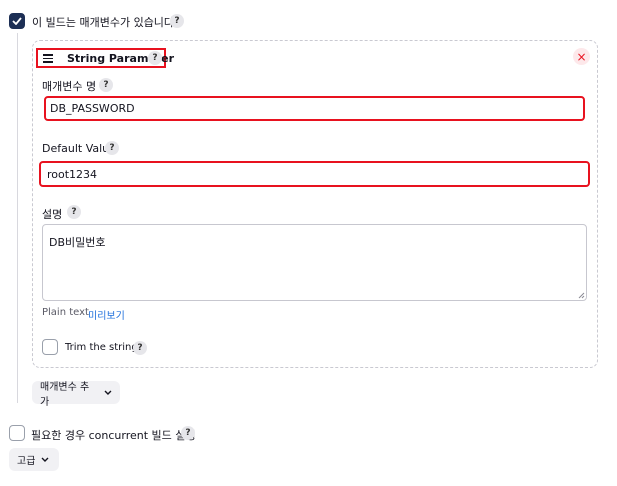  Describe the element at coordinates (314, 262) in the screenshot. I see `description-textarea: DB비밀번호` at that location.